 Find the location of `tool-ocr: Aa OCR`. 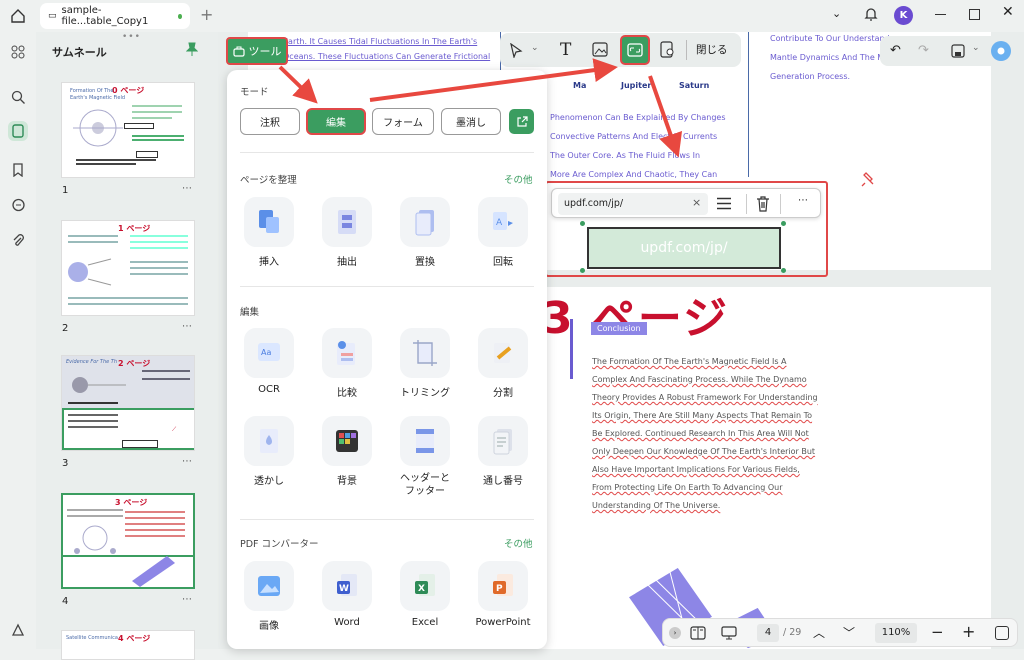

tool-ocr: Aa OCR is located at coordinates (269, 361).